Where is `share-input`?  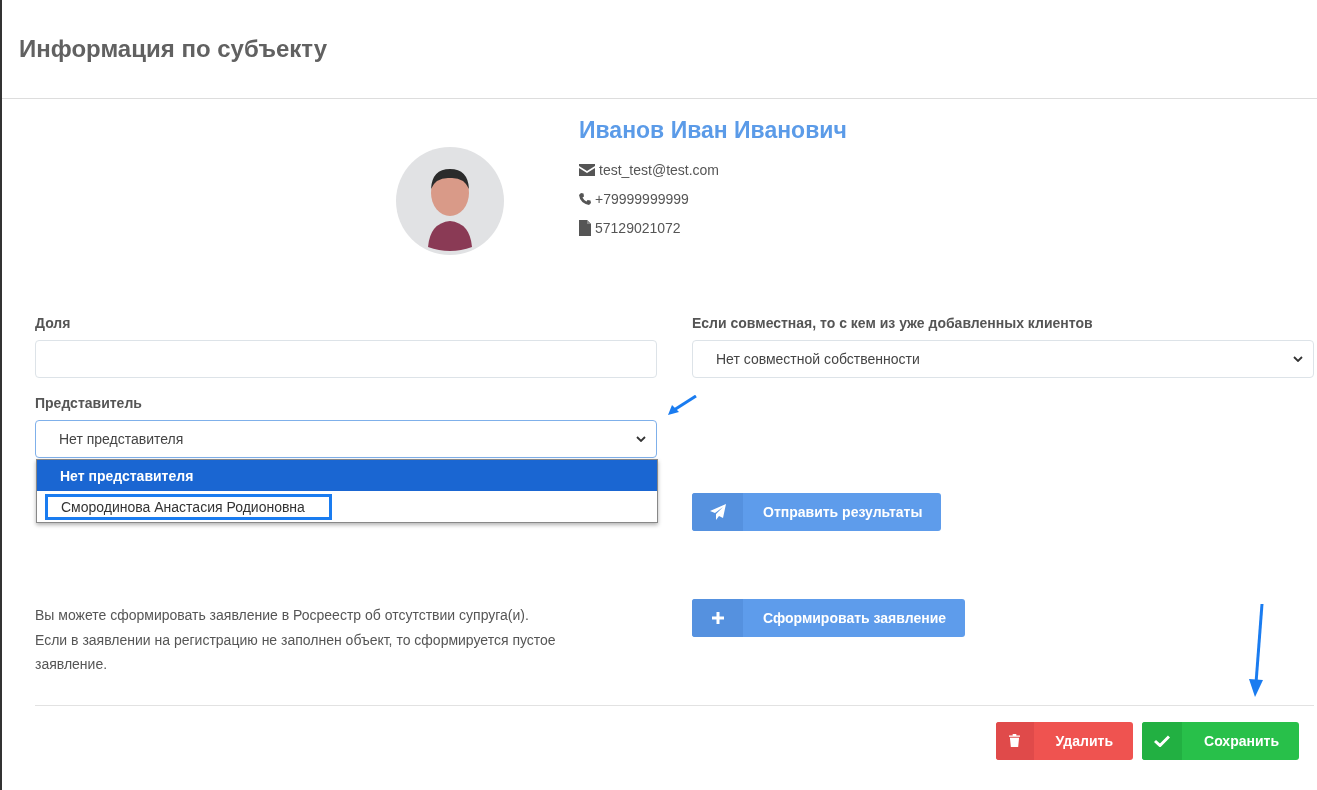 share-input is located at coordinates (346, 359).